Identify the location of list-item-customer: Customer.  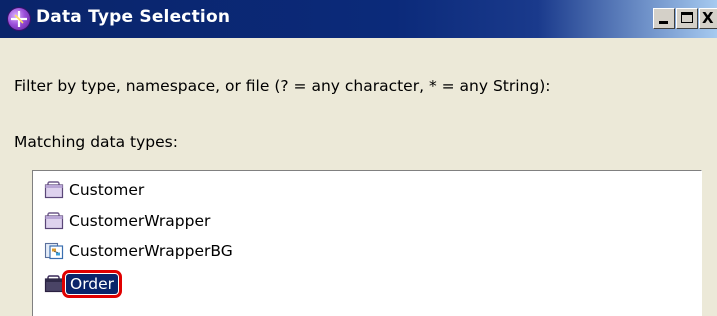
(95, 190).